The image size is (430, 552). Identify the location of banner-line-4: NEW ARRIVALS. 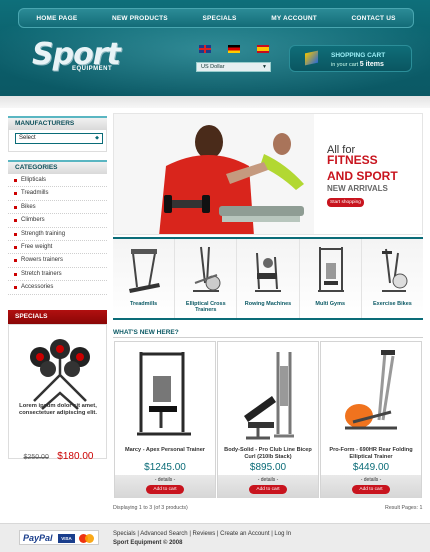
(357, 188).